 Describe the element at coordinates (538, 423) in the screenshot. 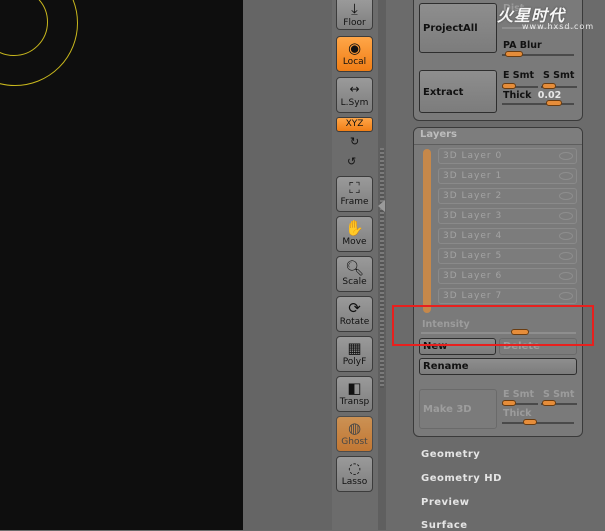

I see `make3d-thick-slider-track` at that location.